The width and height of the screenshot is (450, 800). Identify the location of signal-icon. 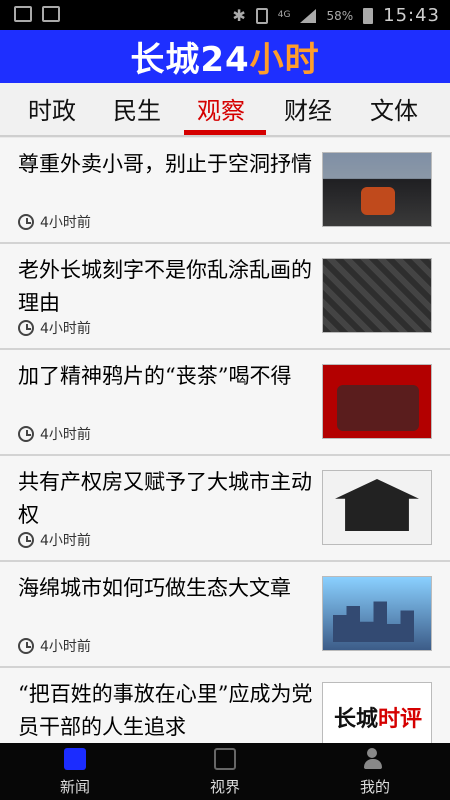
(308, 15).